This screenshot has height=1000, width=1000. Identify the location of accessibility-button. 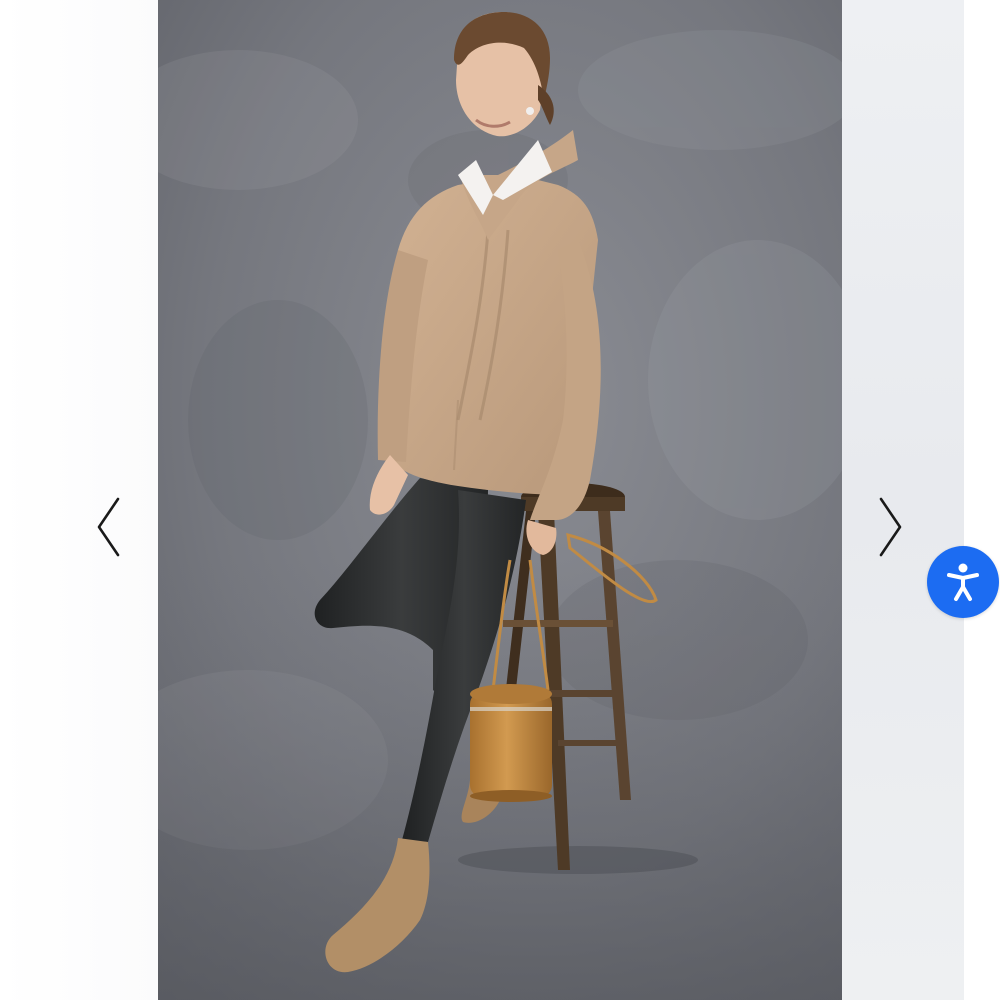
(963, 582).